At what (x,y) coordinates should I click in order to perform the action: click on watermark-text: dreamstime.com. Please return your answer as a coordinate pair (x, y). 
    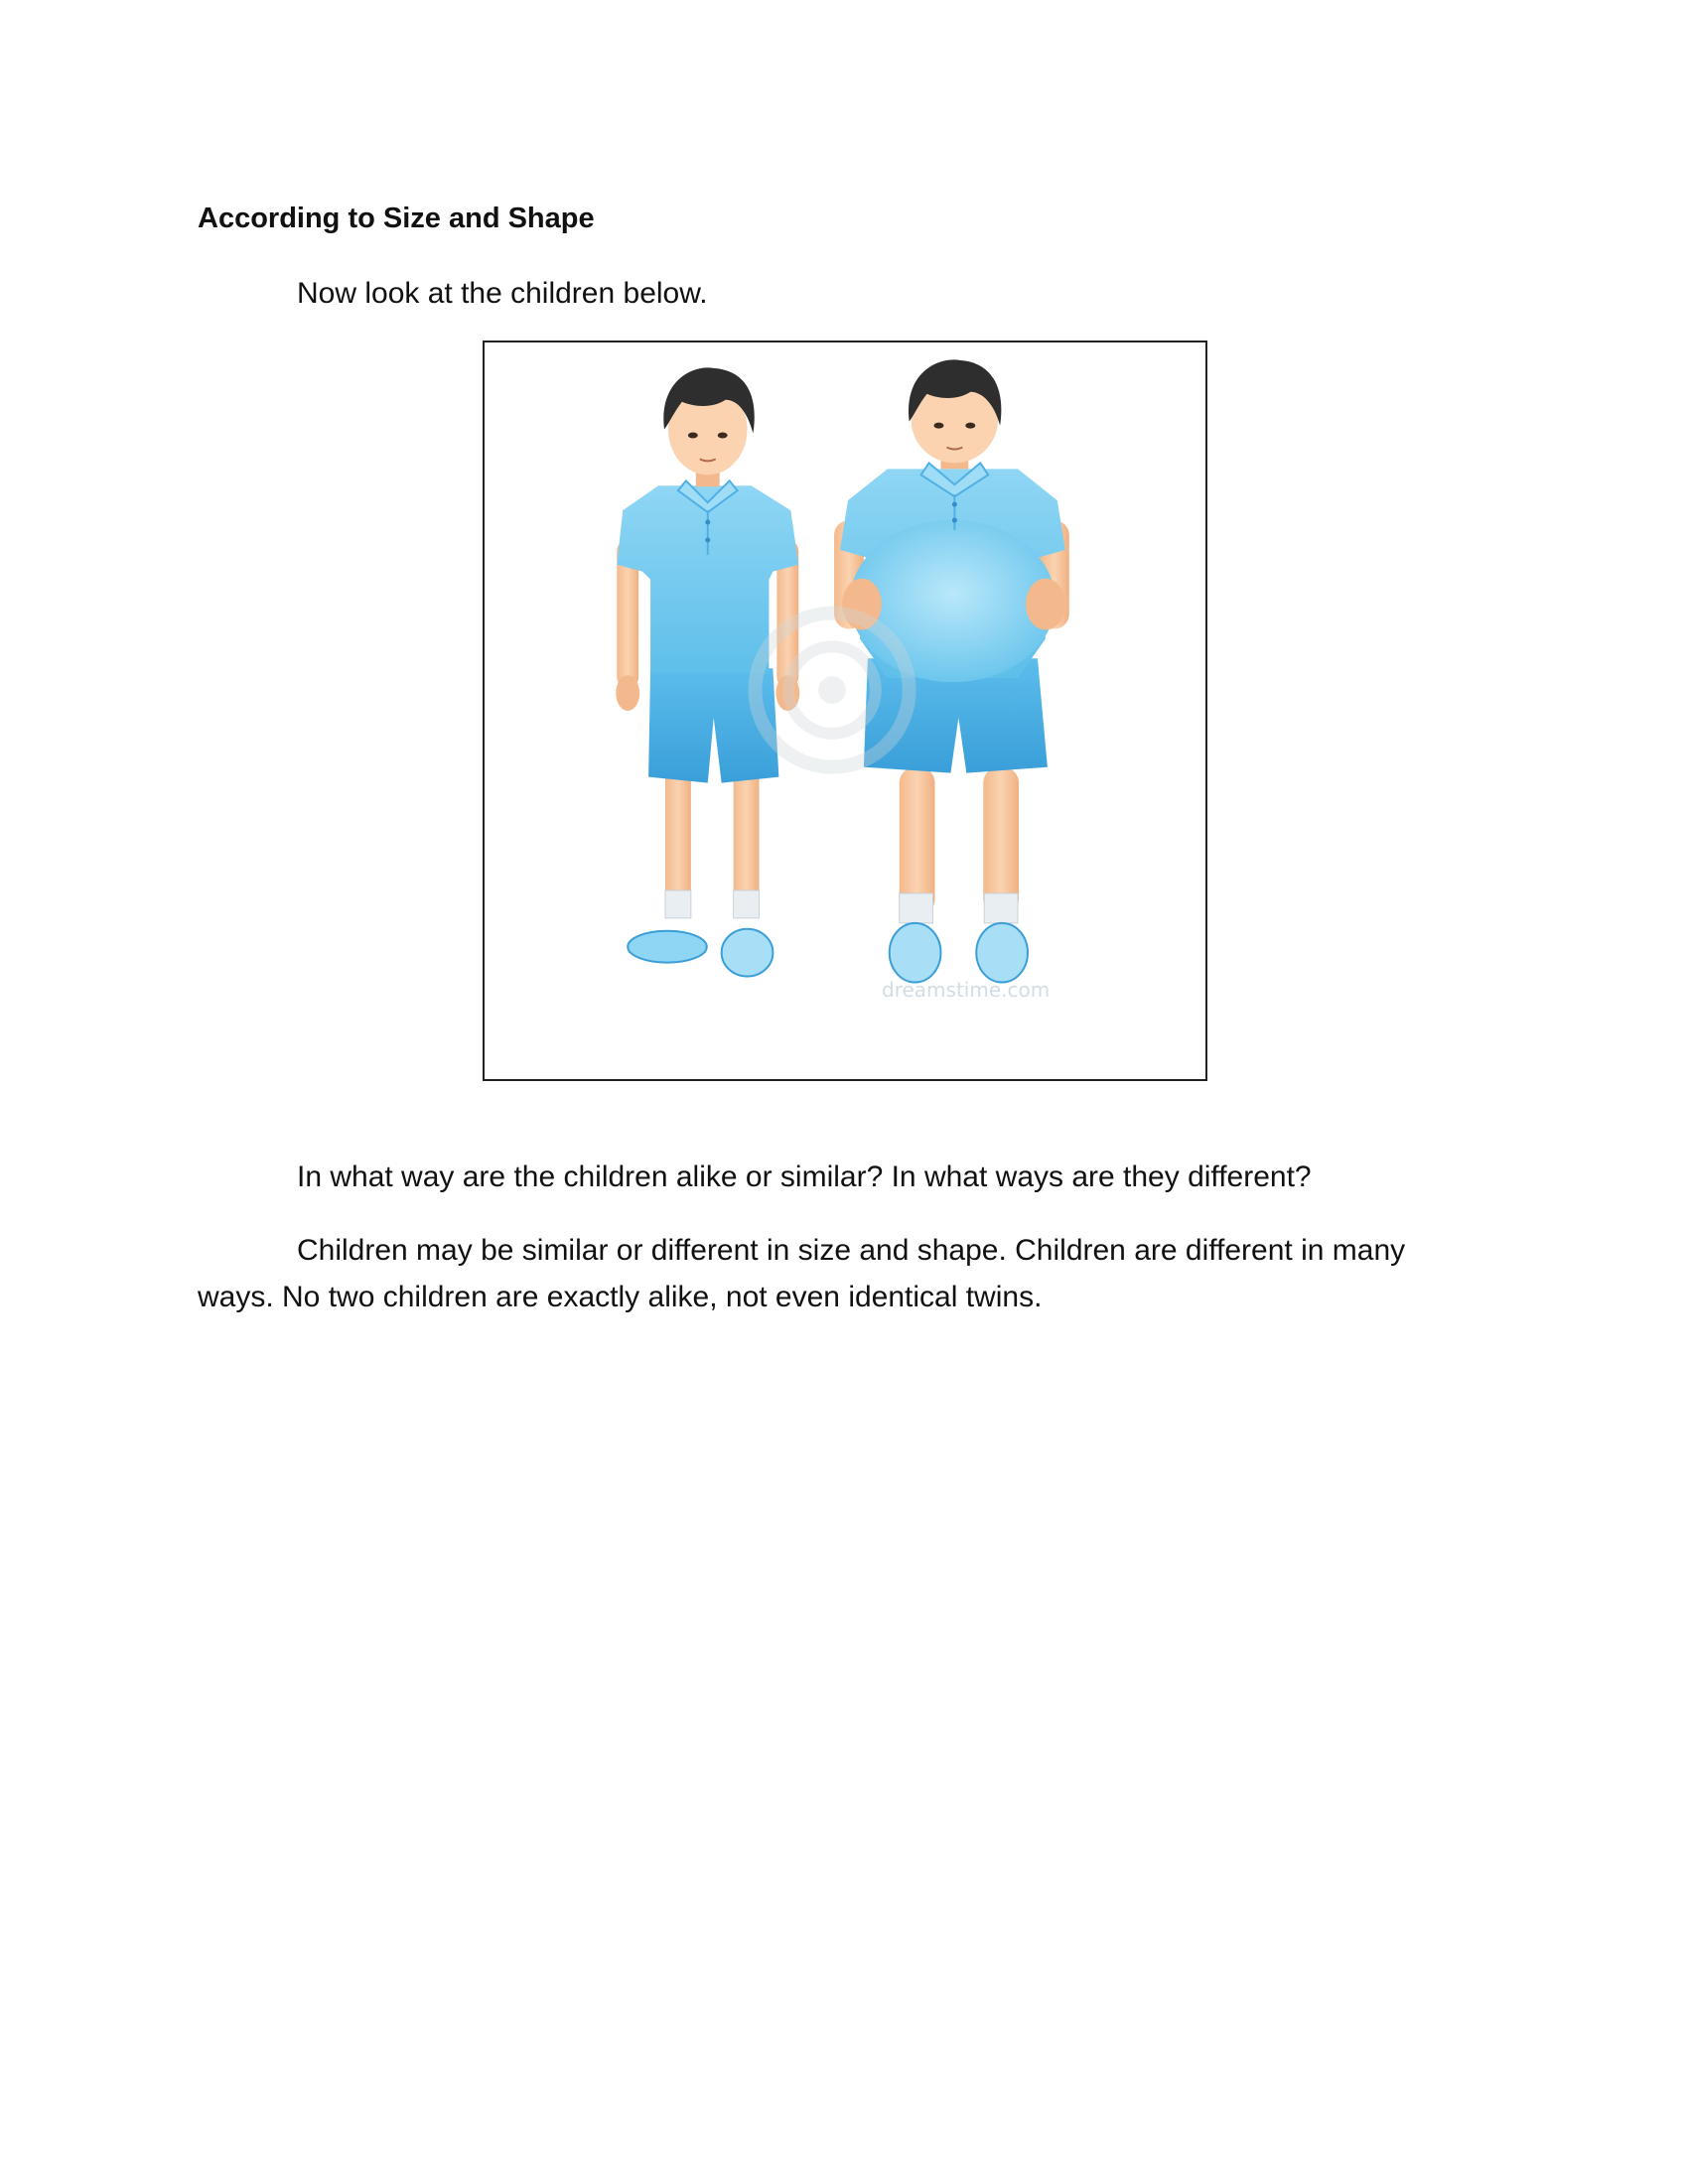
    Looking at the image, I should click on (966, 990).